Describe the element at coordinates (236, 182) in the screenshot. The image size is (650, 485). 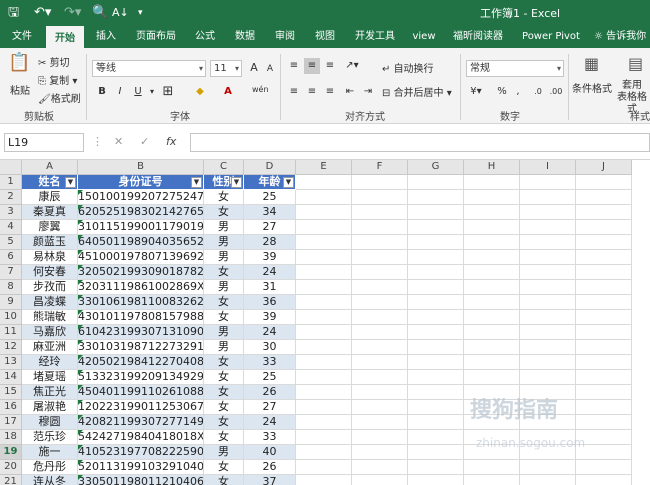
I see `filter-dropdown-icon: ▼` at that location.